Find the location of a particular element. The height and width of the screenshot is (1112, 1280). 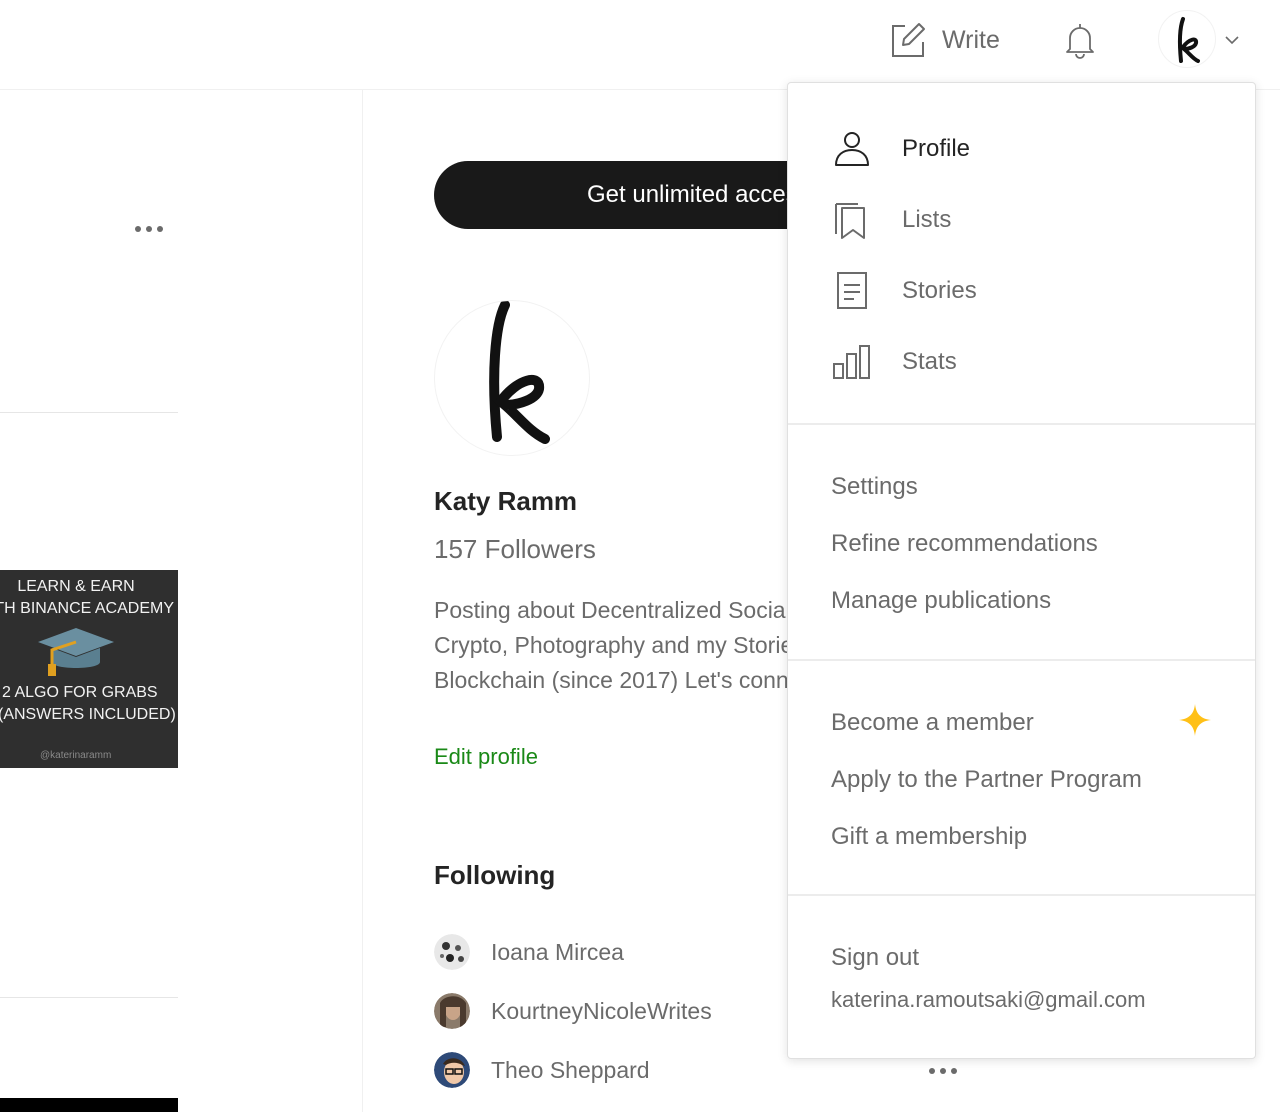

bio-line: Posting about Decentralized Social is located at coordinates (612, 610).